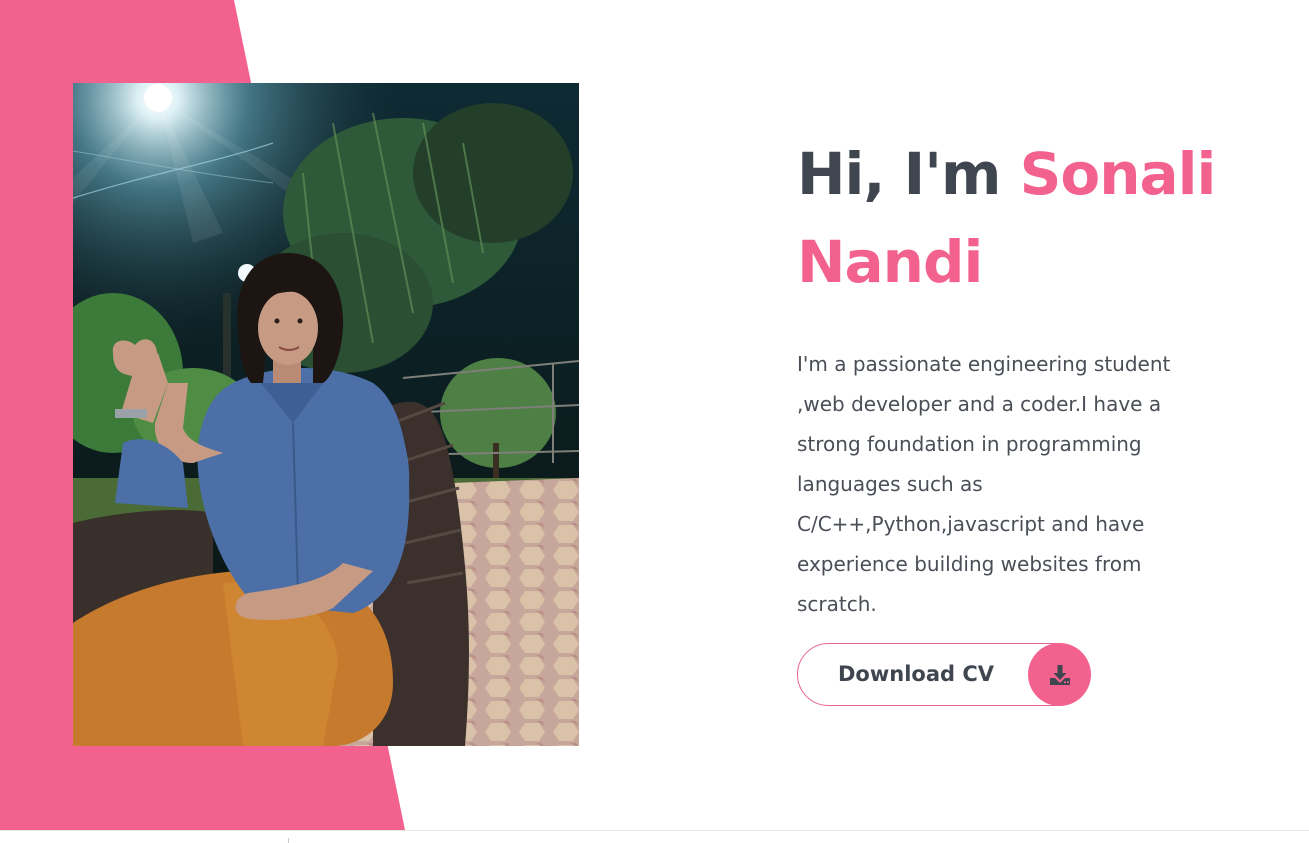  I want to click on intro-line: experience building websites from, so click(969, 564).